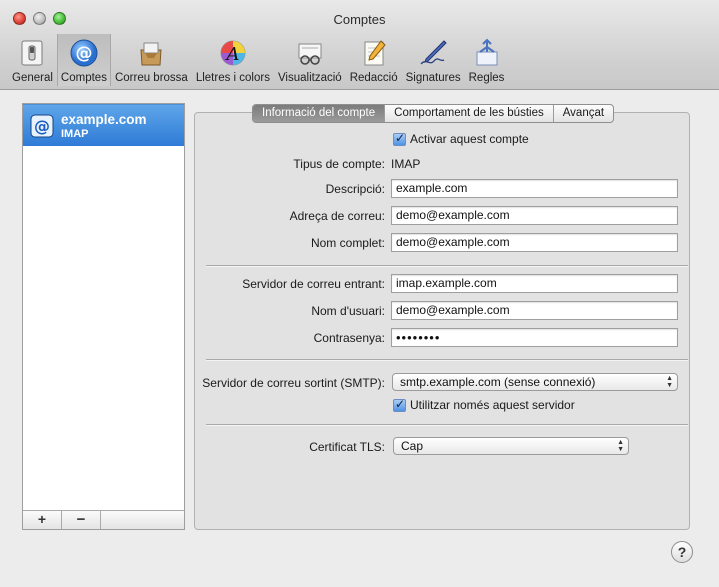 Image resolution: width=719 pixels, height=587 pixels. I want to click on pencil-paper-icon, so click(374, 53).